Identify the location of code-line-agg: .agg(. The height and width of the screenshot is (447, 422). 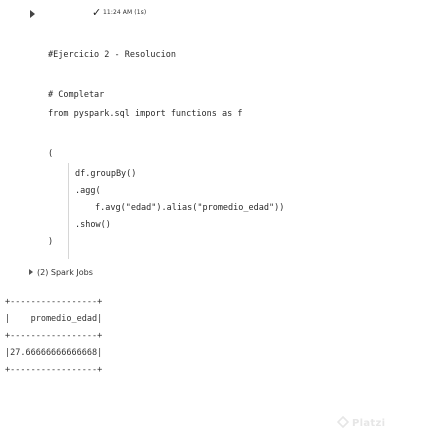
(88, 191).